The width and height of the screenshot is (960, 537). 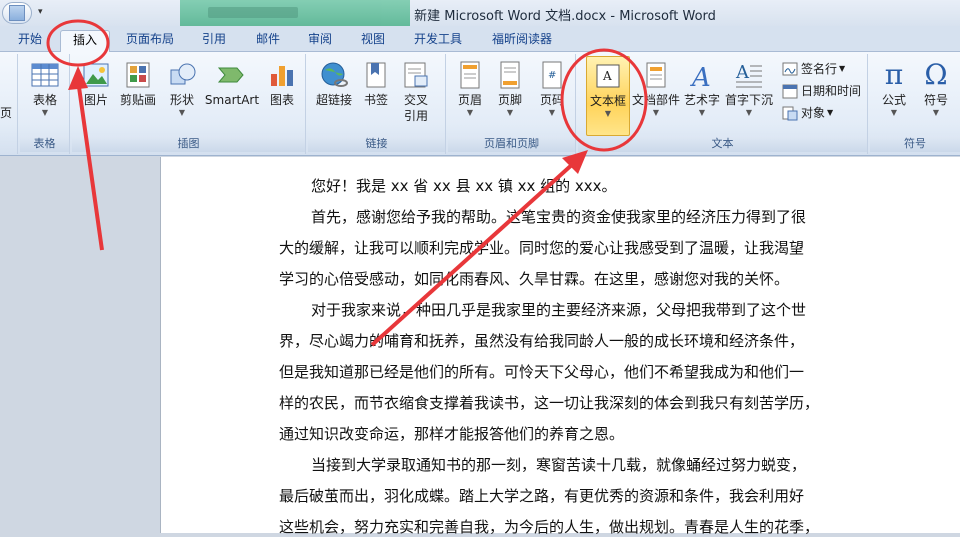 I want to click on signature-line-icon, so click(x=790, y=68).